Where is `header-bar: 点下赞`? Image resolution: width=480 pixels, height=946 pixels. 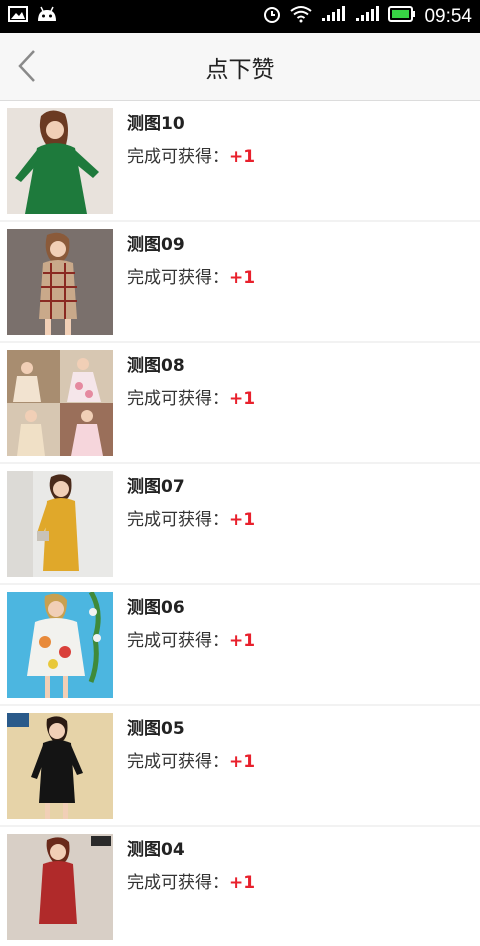
header-bar: 点下赞 is located at coordinates (240, 67).